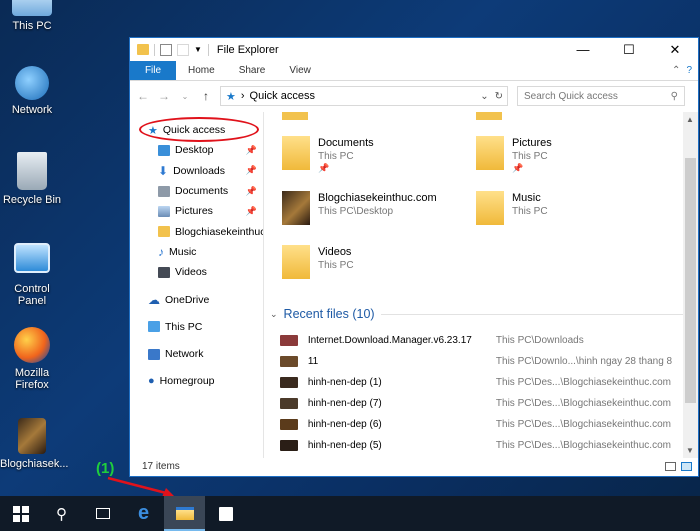 This screenshot has width=700, height=531. I want to click on large-icons-view-icon, so click(686, 466).